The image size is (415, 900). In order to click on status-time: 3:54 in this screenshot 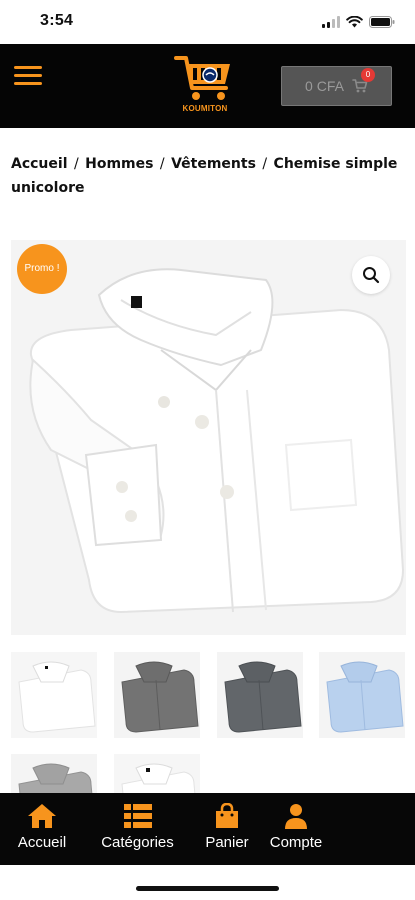, I will do `click(57, 20)`.